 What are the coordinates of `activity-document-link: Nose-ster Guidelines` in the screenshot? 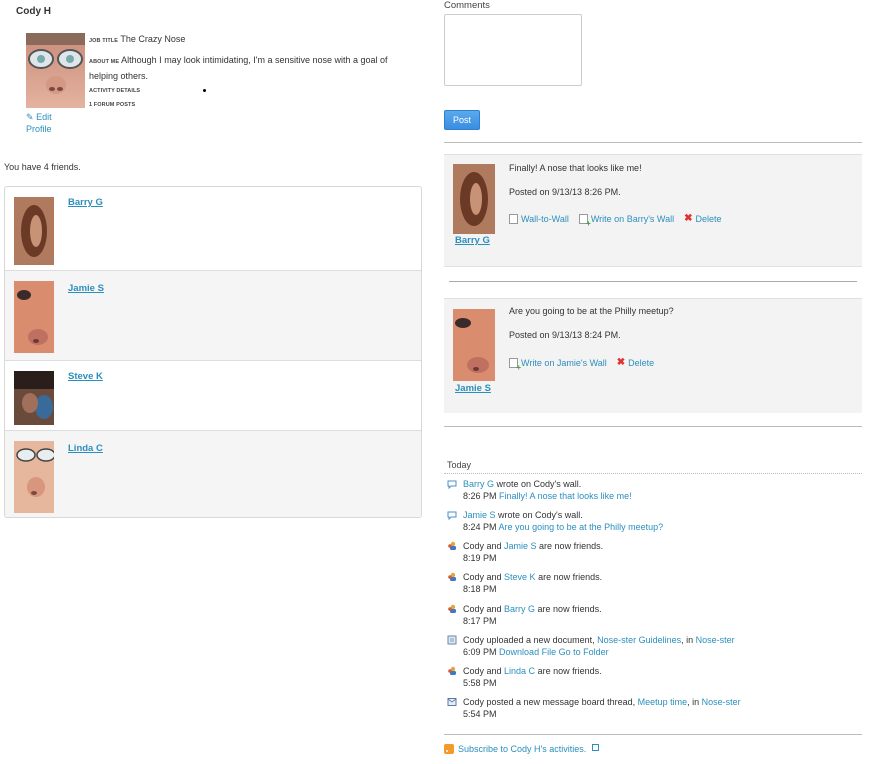 It's located at (639, 640).